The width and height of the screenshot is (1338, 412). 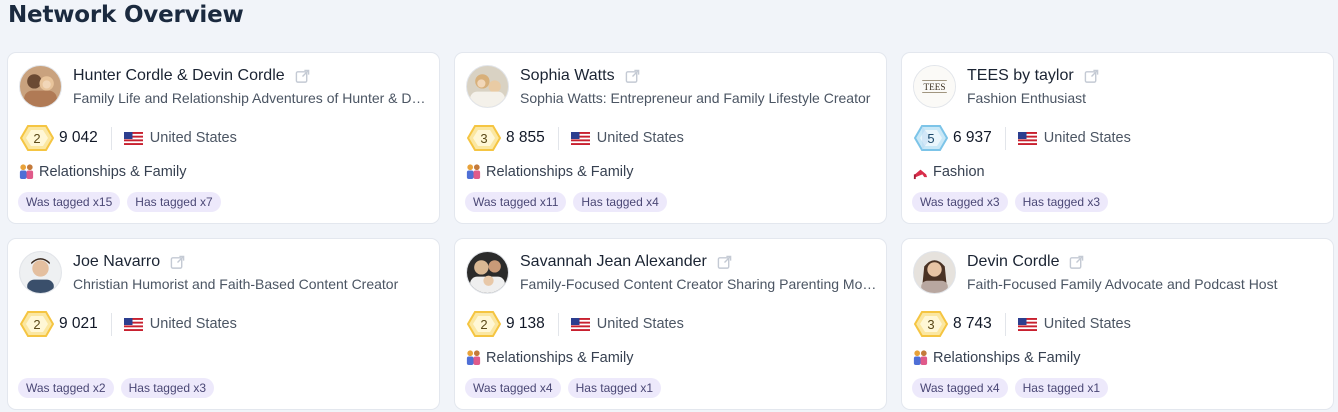 I want to click on has-tagged-pill: Has tagged x7, so click(x=174, y=202).